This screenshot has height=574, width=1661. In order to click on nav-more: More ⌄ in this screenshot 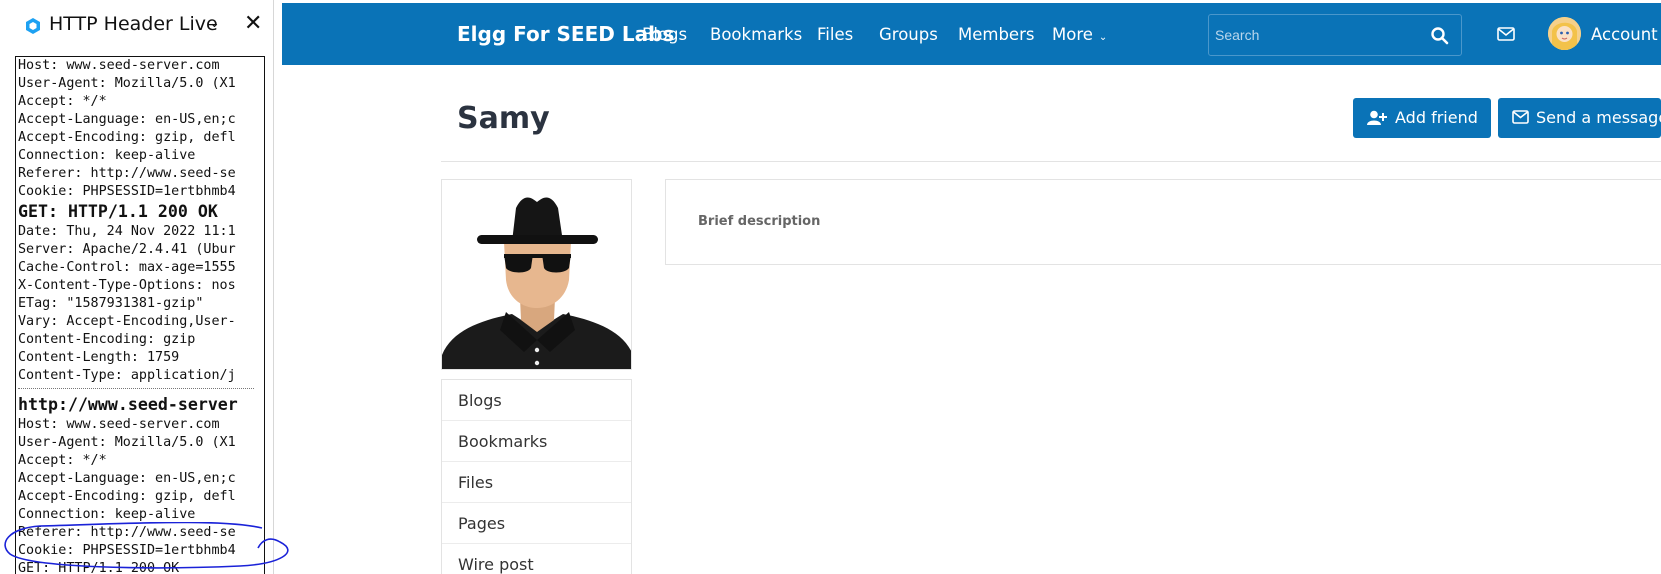, I will do `click(1079, 34)`.